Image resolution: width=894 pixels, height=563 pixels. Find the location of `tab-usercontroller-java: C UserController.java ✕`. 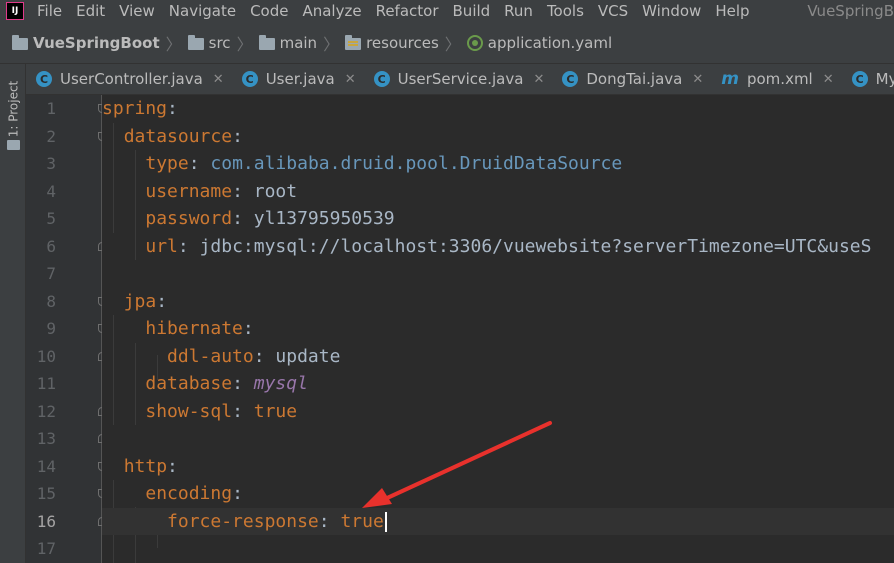

tab-usercontroller-java: C UserController.java ✕ is located at coordinates (129, 79).